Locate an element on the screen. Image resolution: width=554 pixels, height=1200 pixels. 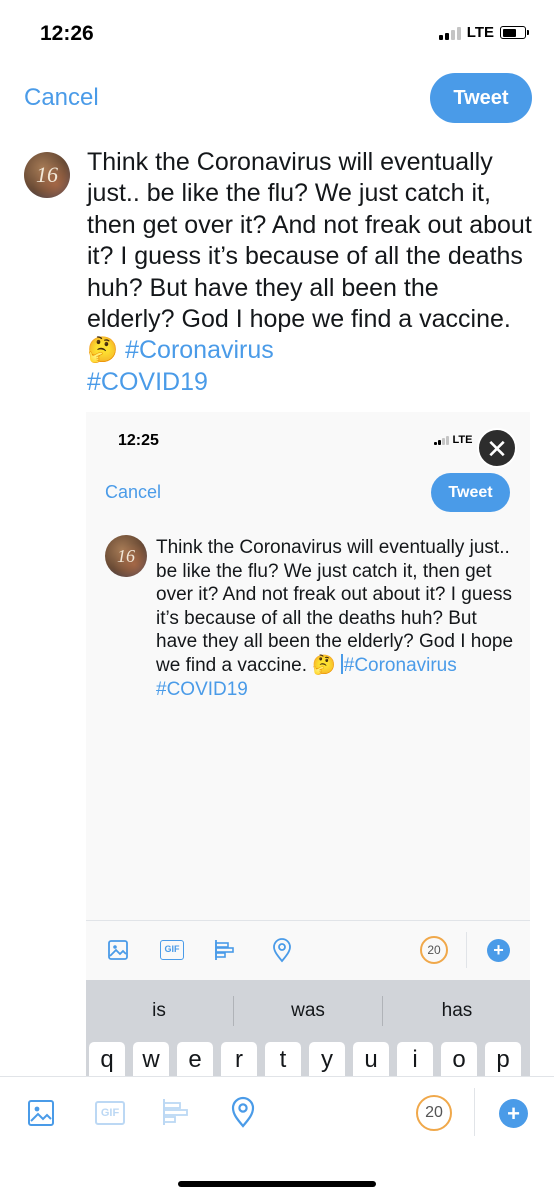
embedded-cancel-label: Cancel is located at coordinates (133, 492).